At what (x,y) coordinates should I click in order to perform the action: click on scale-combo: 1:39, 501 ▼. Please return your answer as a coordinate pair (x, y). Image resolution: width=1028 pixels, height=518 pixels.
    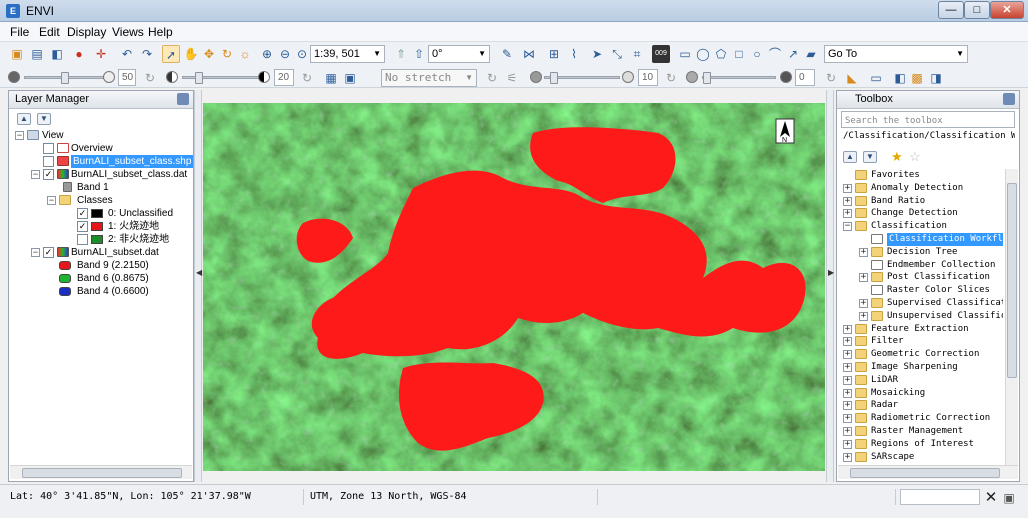
    Looking at the image, I should click on (347, 54).